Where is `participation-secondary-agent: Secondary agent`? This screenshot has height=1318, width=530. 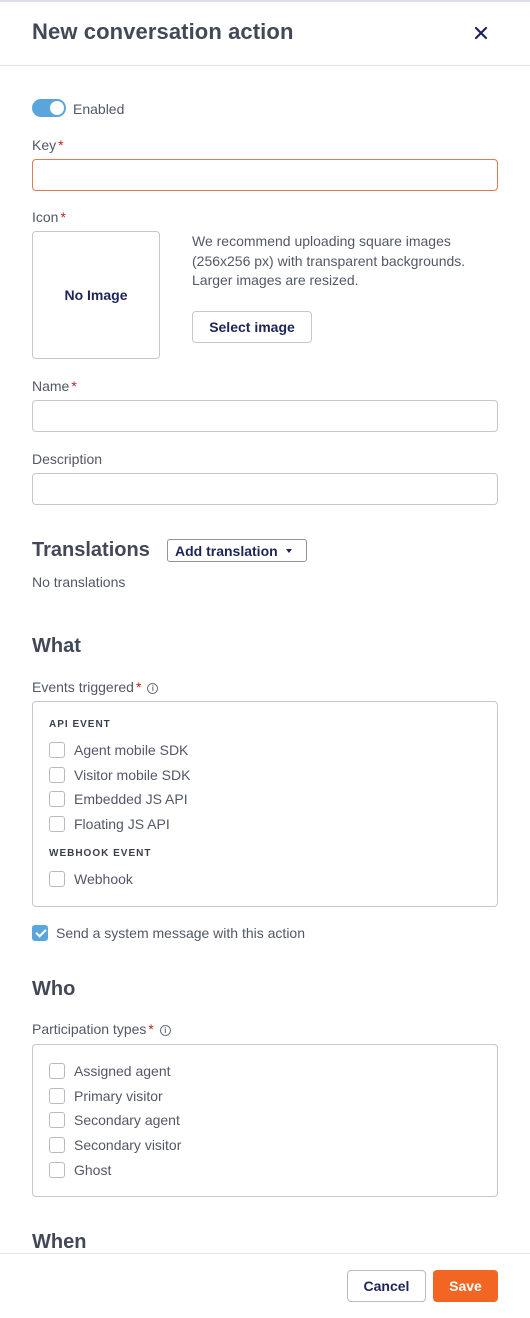 participation-secondary-agent: Secondary agent is located at coordinates (114, 1120).